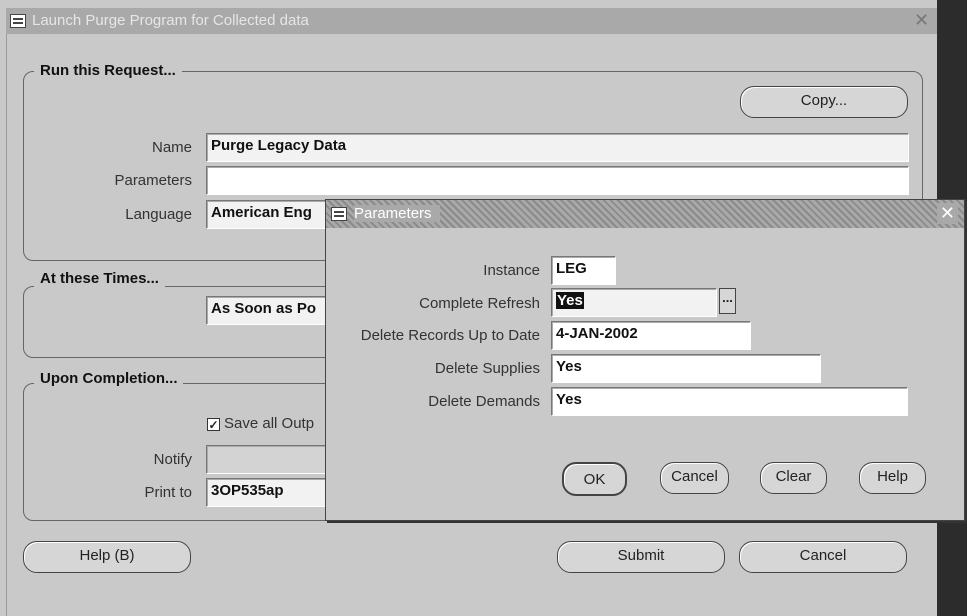 The image size is (967, 616). I want to click on dialog-help-button: Help, so click(892, 478).